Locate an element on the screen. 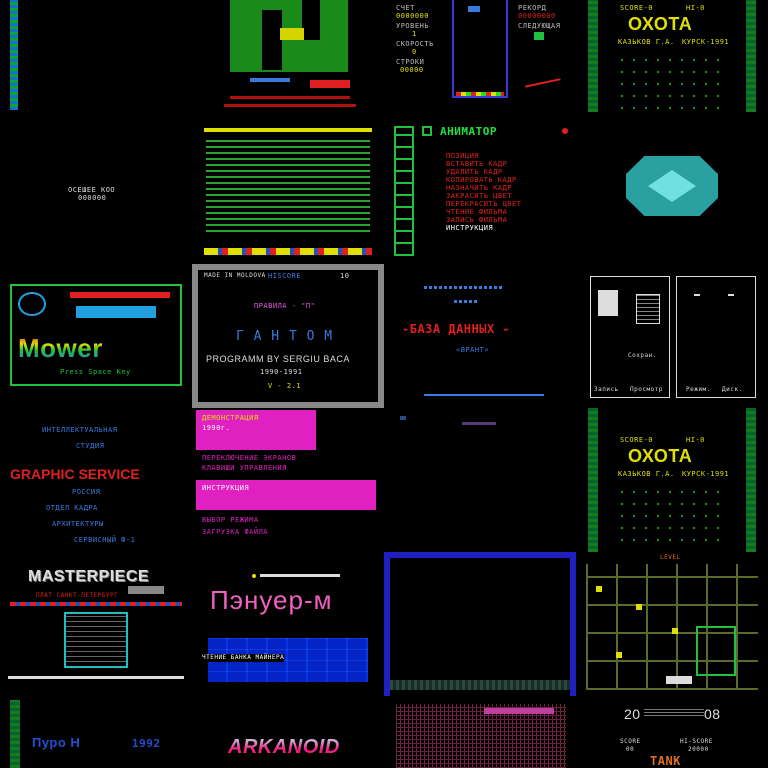  tile-blue-frame is located at coordinates (480, 624).